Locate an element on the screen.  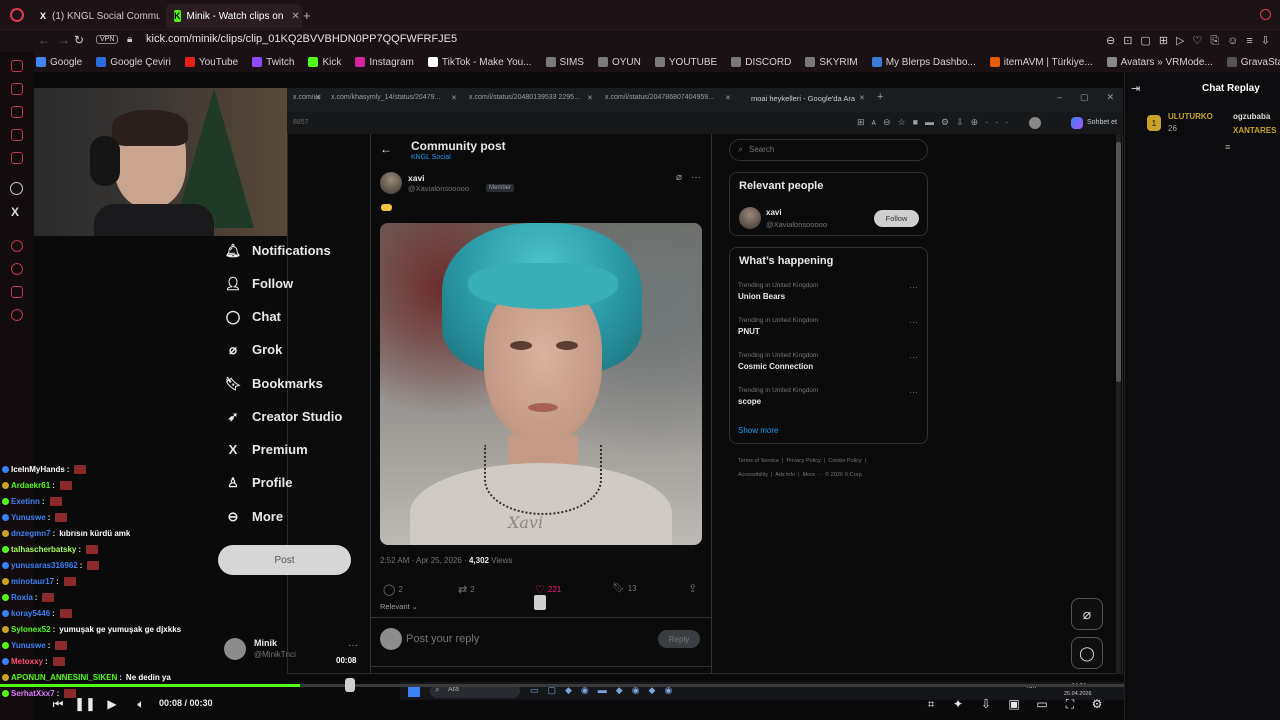
previous-icon: ⏮ is located at coordinates (58, 704).